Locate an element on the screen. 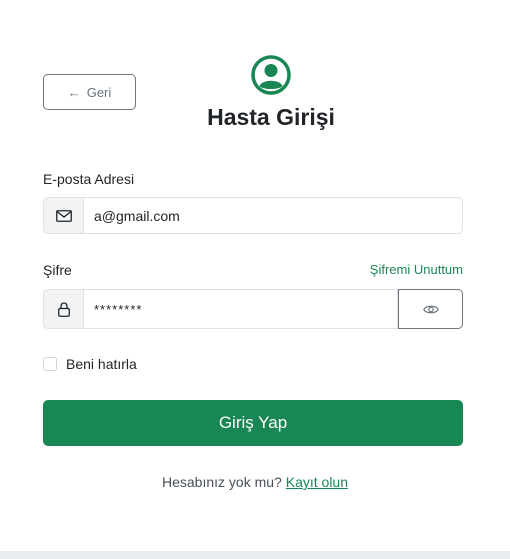 The width and height of the screenshot is (510, 559). lock-icon is located at coordinates (63, 309).